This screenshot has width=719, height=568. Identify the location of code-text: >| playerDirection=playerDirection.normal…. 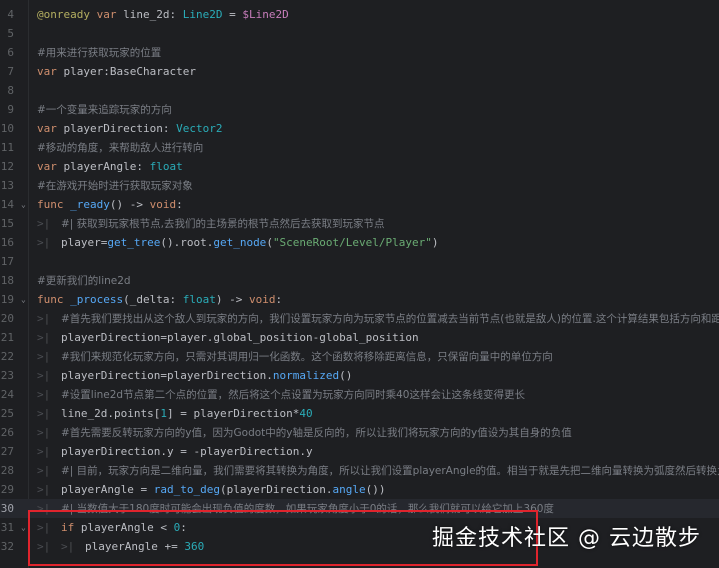
(194, 375).